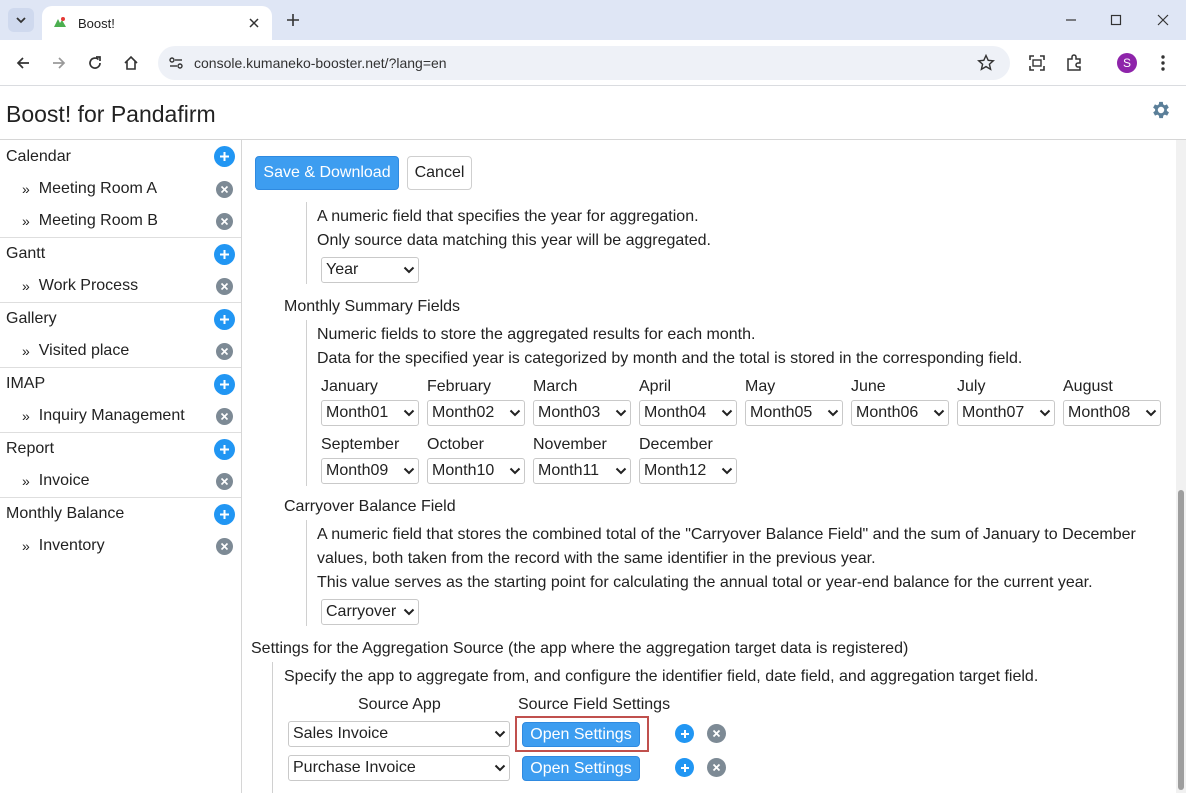 The width and height of the screenshot is (1186, 793). What do you see at coordinates (781, 412) in the screenshot?
I see `select-value: Month05` at bounding box center [781, 412].